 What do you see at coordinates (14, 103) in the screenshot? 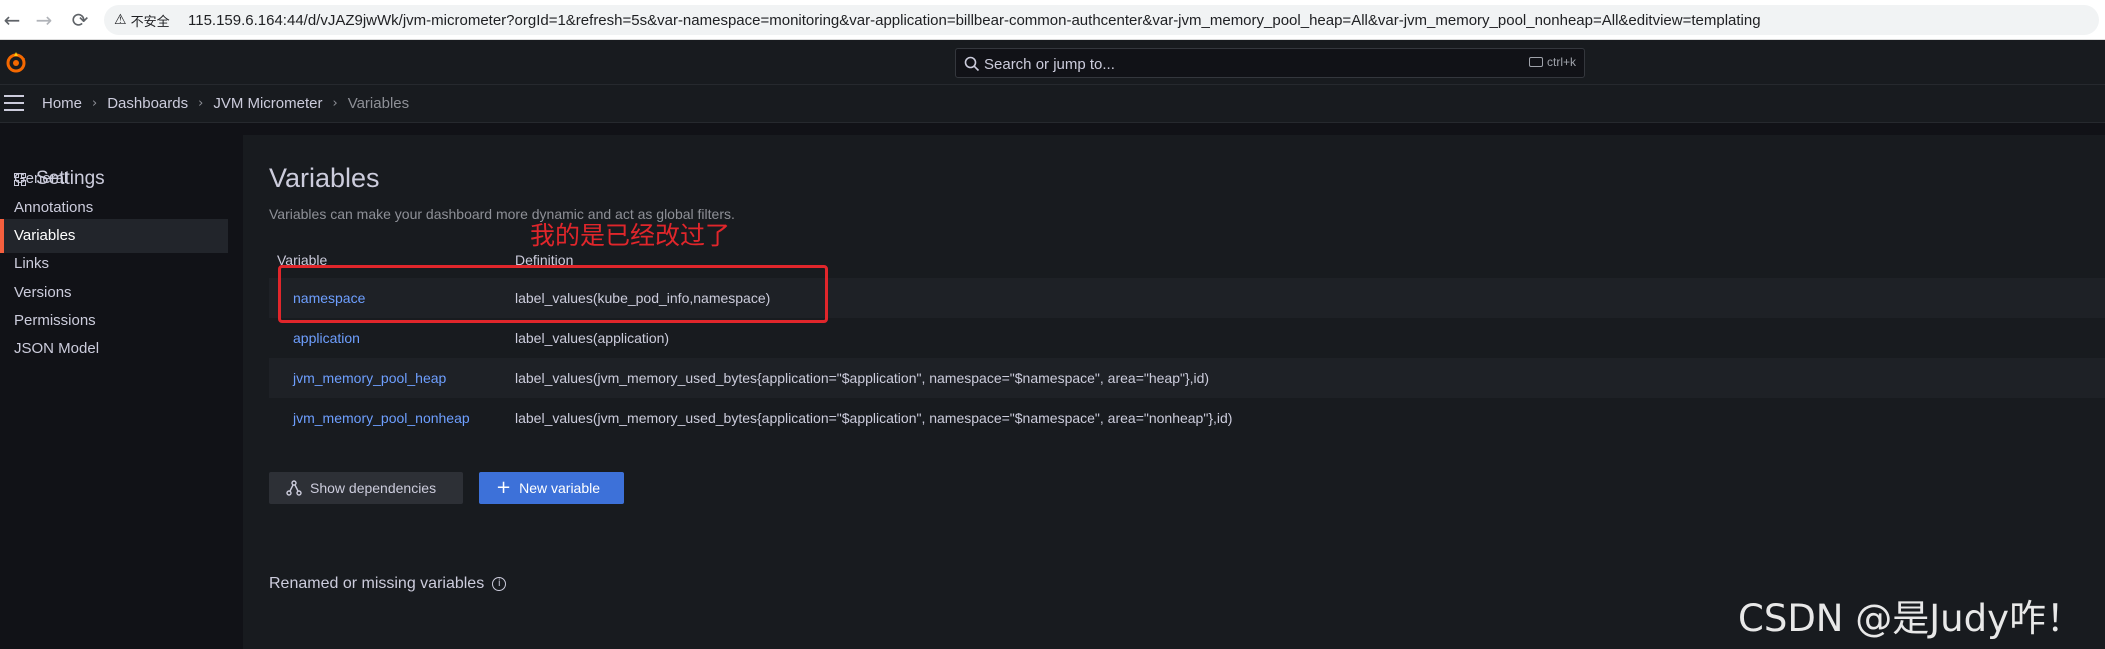
I see `hamburger-menu-icon` at bounding box center [14, 103].